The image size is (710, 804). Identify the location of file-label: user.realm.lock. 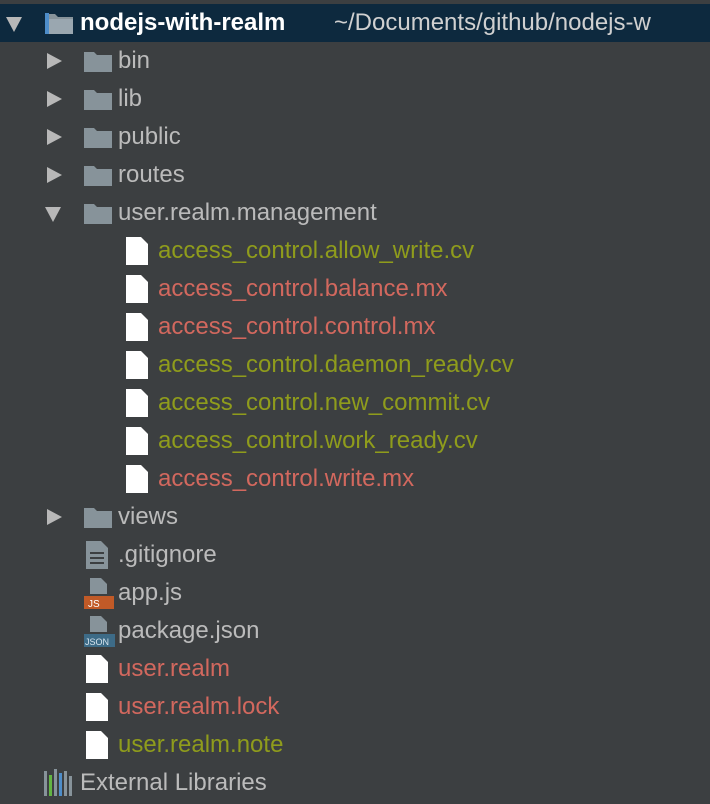
(199, 706).